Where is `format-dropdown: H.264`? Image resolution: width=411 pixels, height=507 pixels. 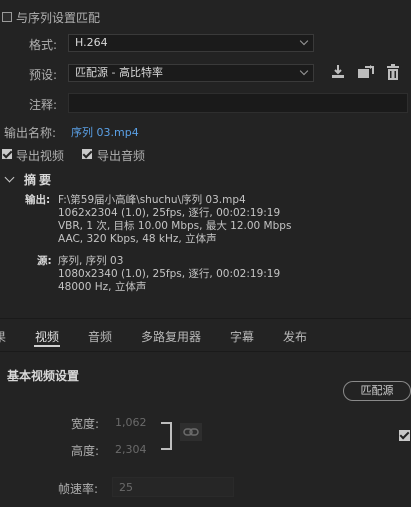 format-dropdown: H.264 is located at coordinates (191, 43).